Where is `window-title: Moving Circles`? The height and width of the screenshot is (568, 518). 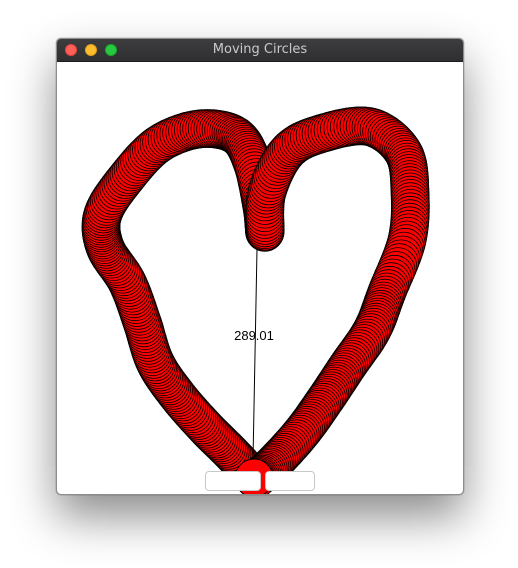 window-title: Moving Circles is located at coordinates (260, 49).